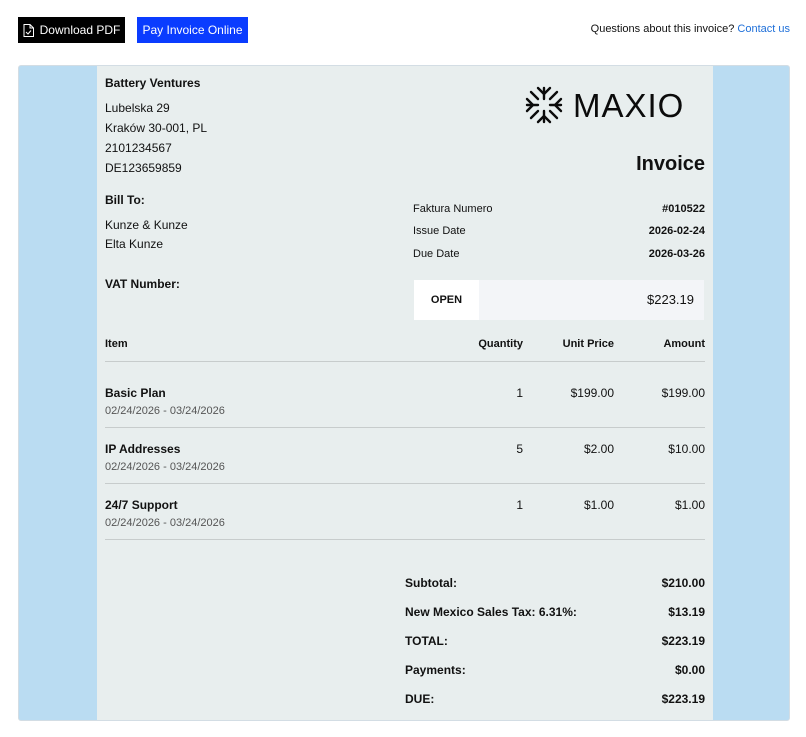 This screenshot has width=806, height=737. What do you see at coordinates (555, 670) in the screenshot?
I see `payments-row: Payments: $0.00` at bounding box center [555, 670].